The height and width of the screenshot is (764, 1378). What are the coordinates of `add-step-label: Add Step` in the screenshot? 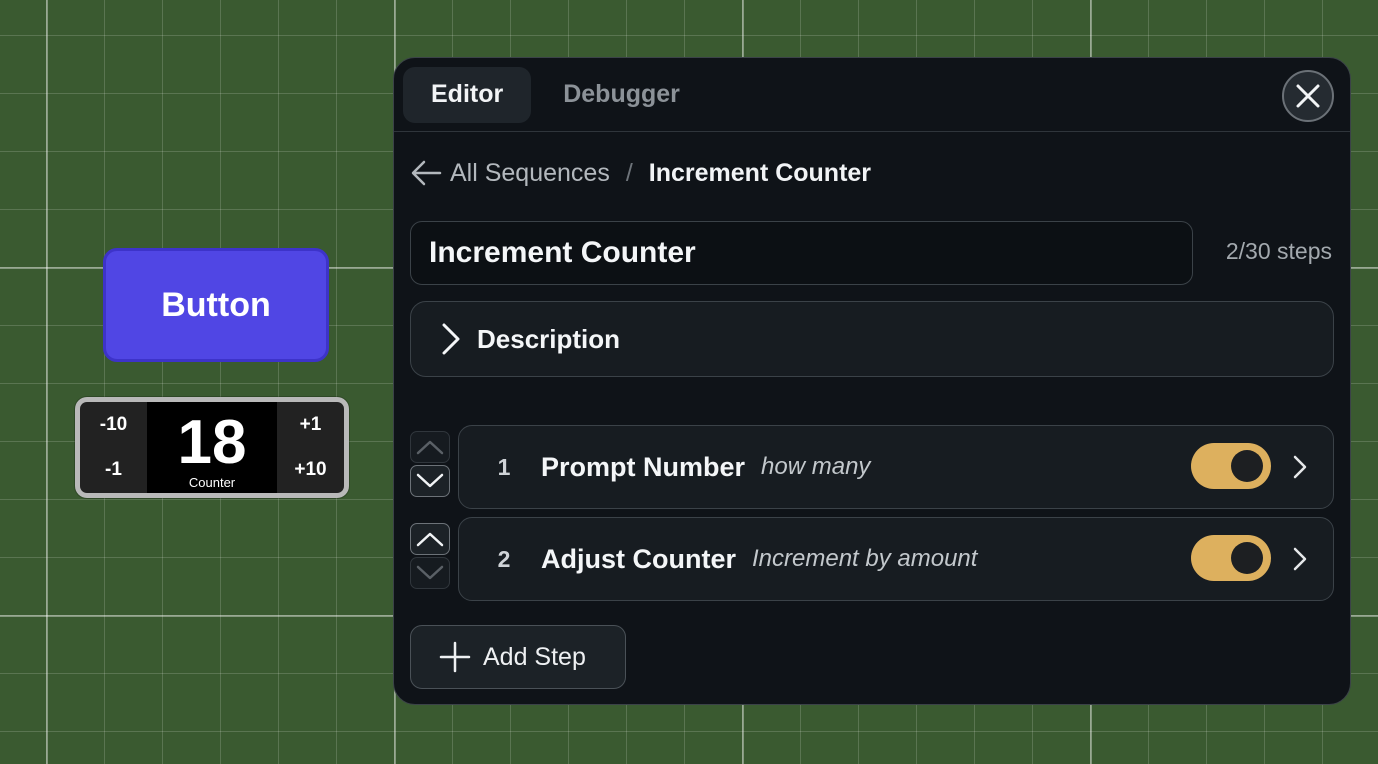 It's located at (534, 656).